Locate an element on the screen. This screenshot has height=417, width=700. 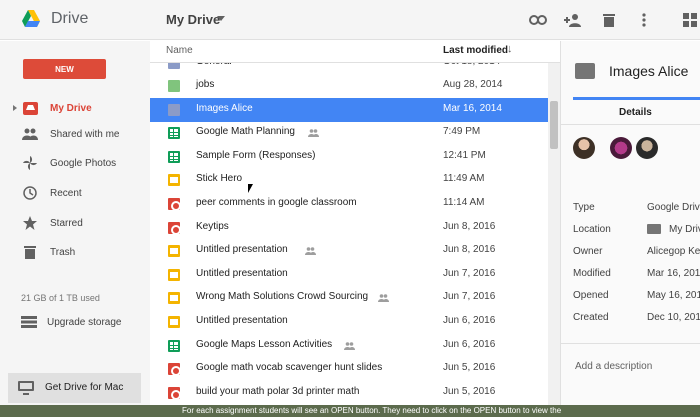
sidebar-item-label: Shared with me is located at coordinates (85, 134).